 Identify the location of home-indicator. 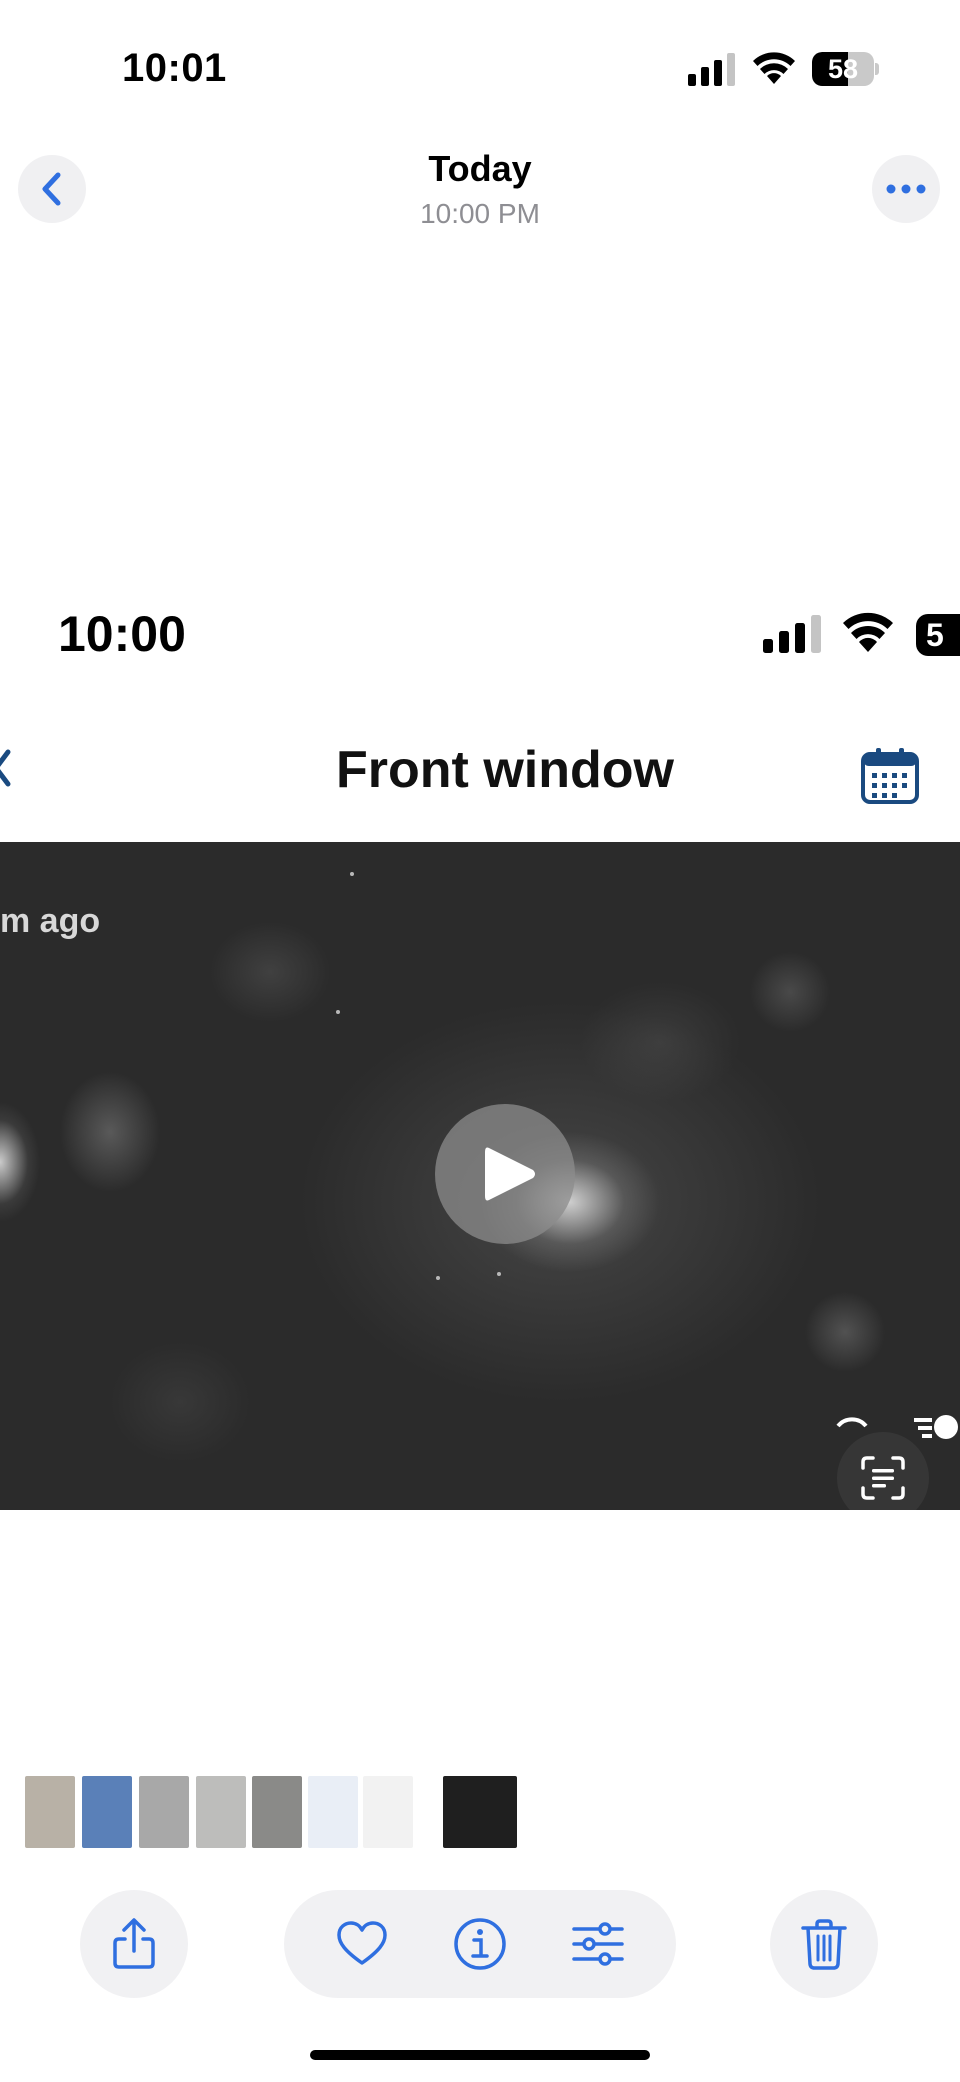
(480, 2055).